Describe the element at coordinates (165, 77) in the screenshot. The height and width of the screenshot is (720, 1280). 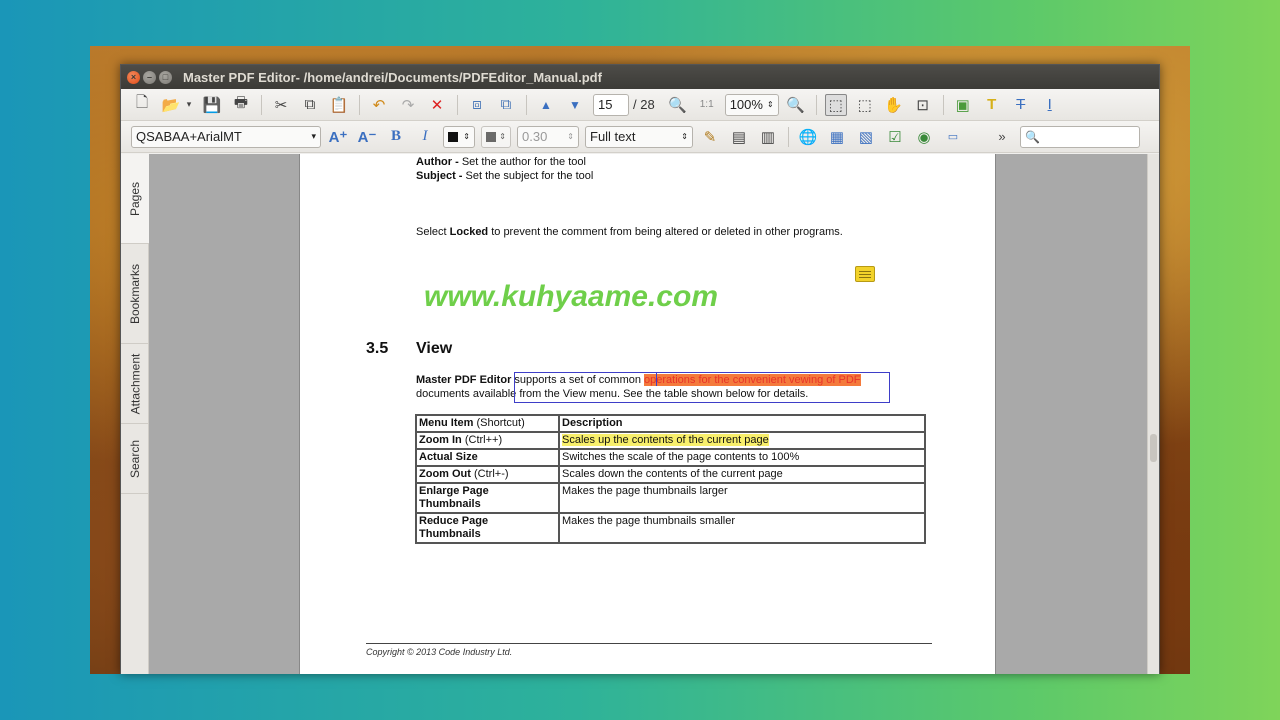
I see `maximize-window-button: □` at that location.